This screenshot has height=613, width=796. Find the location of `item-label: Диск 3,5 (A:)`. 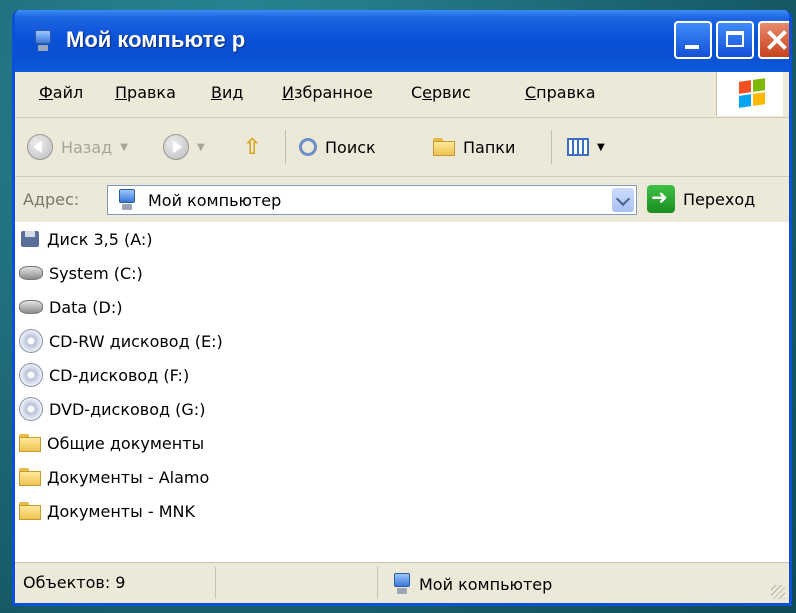

item-label: Диск 3,5 (A:) is located at coordinates (100, 239).